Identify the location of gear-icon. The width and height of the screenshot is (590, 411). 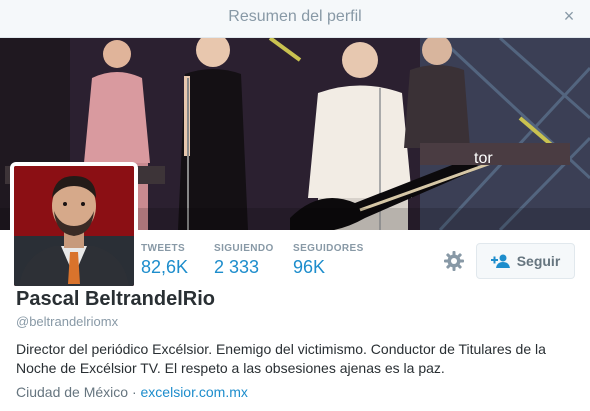
(454, 261).